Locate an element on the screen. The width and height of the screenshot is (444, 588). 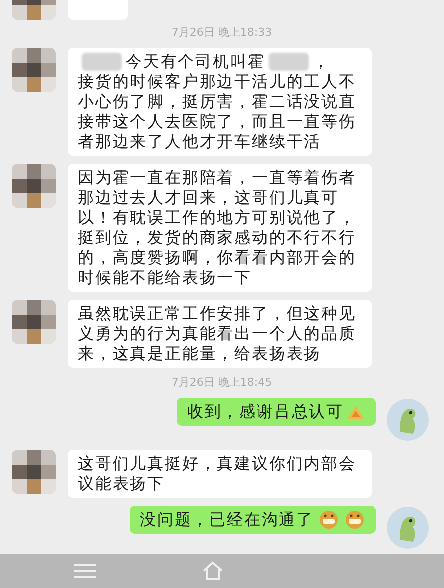
timestamp: 7月26日 晚上18:33 is located at coordinates (222, 33).